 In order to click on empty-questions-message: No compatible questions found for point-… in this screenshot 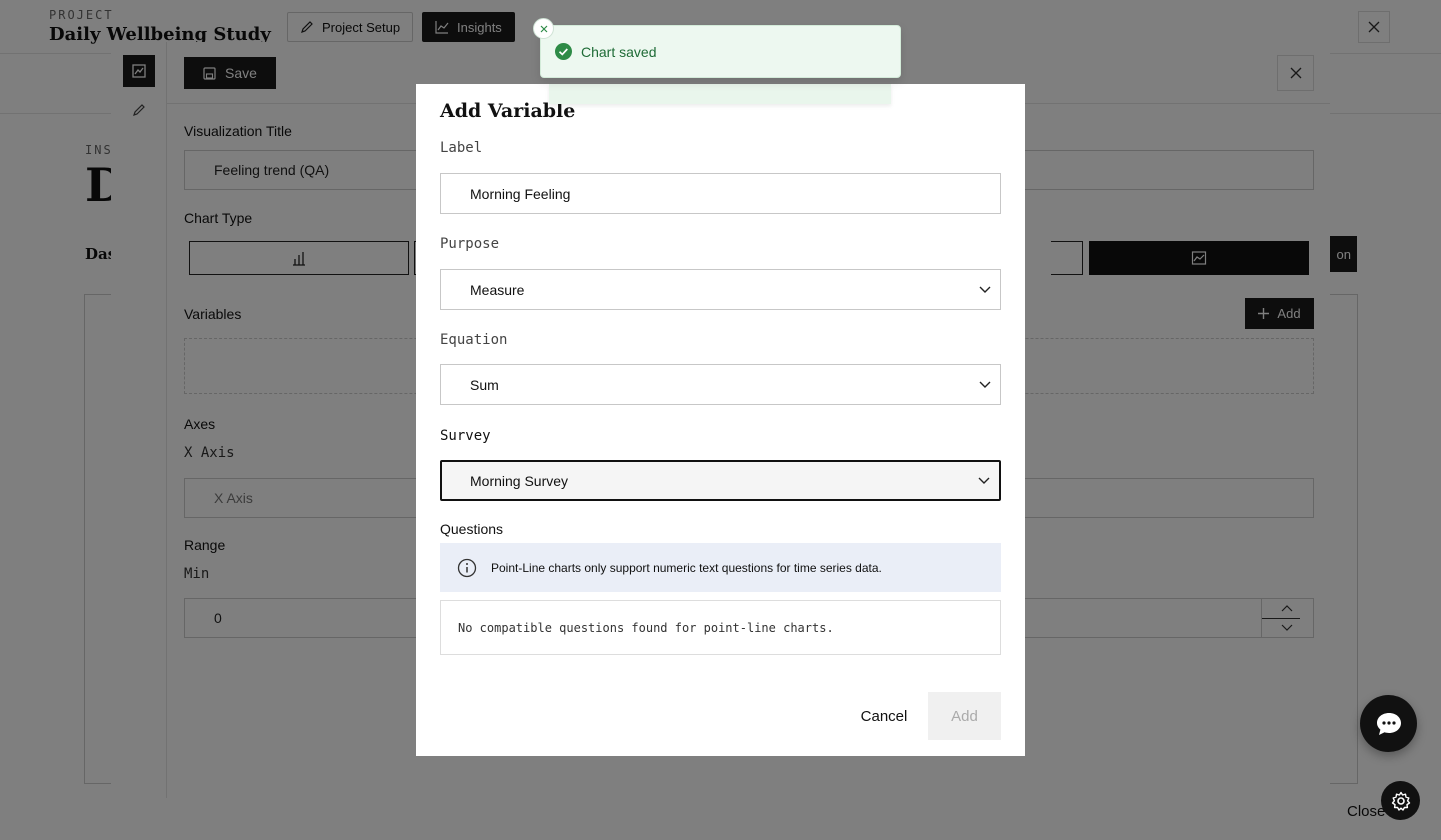, I will do `click(720, 627)`.